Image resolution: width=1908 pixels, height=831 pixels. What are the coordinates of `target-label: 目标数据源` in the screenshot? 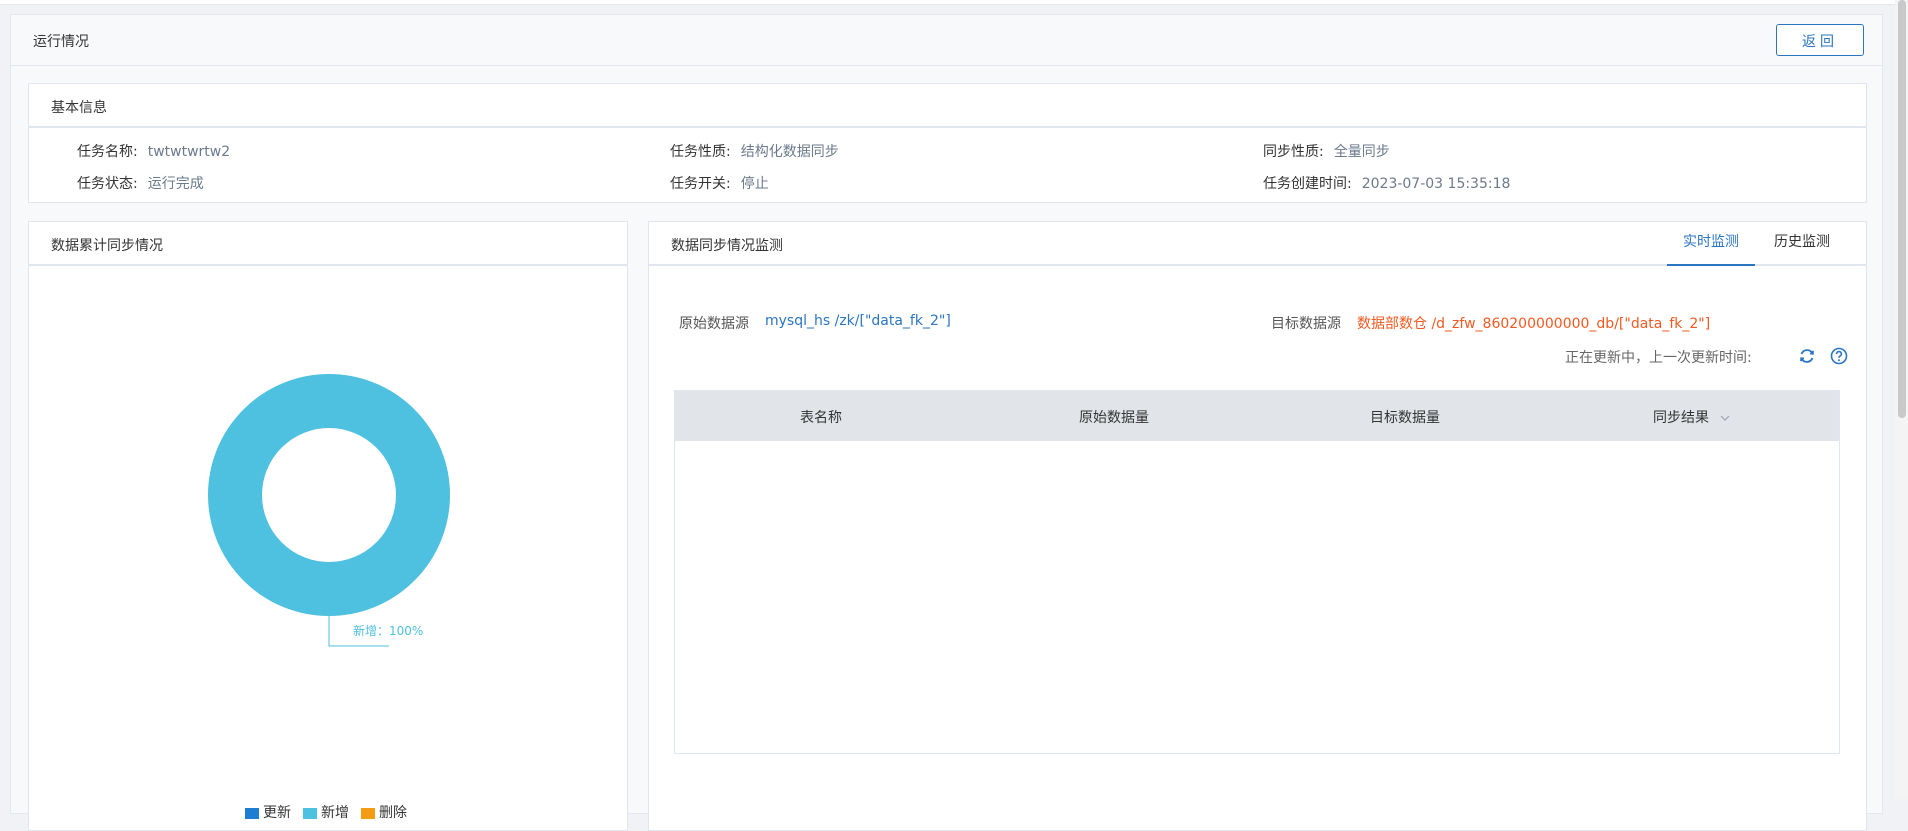 It's located at (1306, 324).